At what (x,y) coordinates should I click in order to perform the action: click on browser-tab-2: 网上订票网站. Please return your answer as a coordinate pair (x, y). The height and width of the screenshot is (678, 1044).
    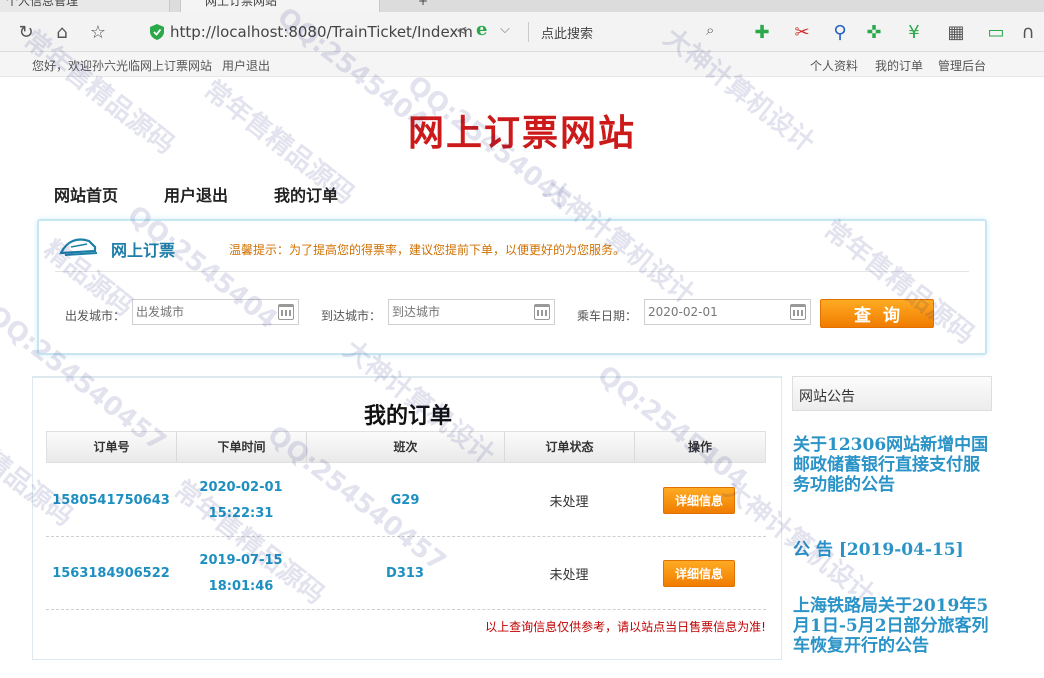
    Looking at the image, I should click on (280, 6).